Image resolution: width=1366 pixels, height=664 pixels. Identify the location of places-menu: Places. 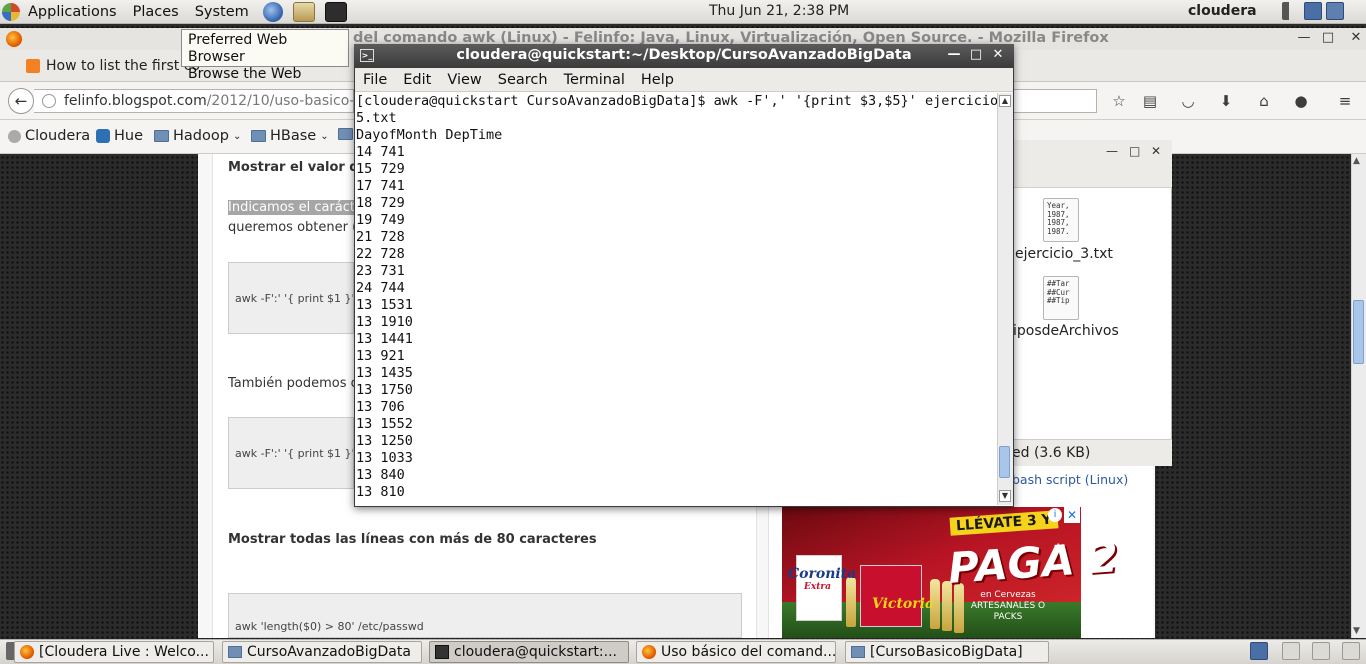
(156, 12).